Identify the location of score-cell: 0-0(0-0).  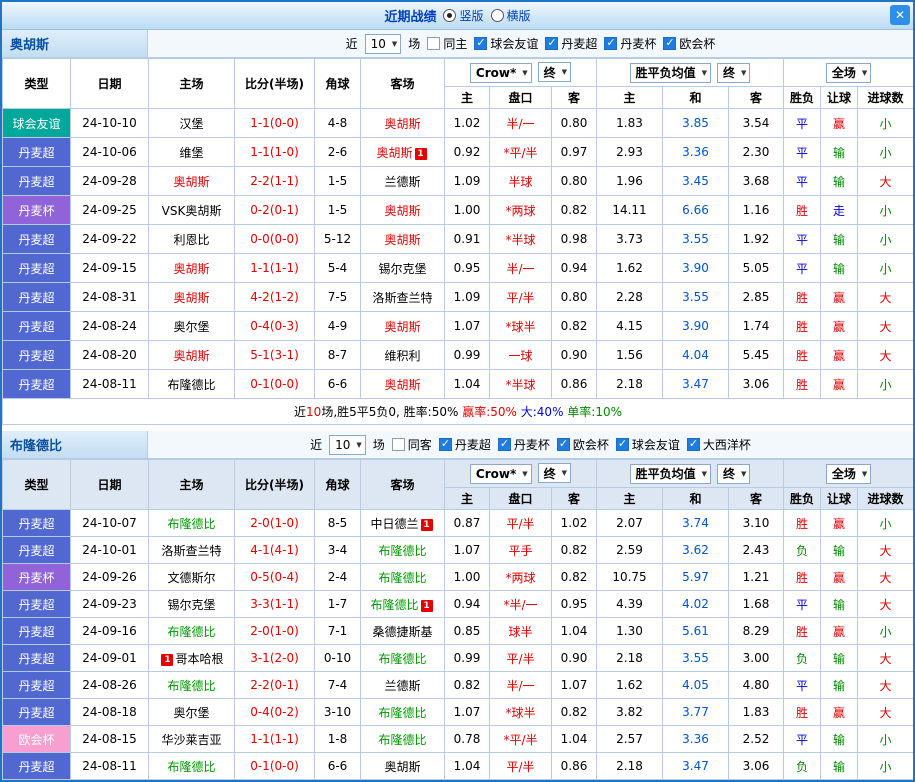
(274, 239).